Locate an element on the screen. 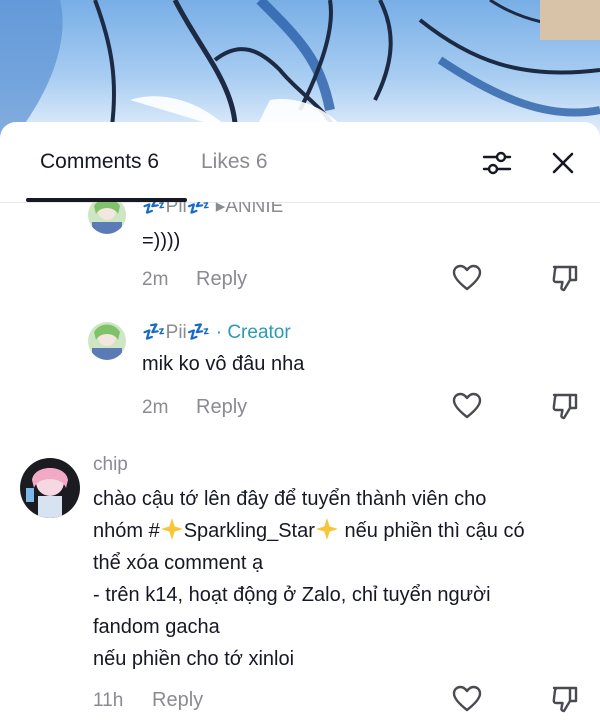  tab-likes: Likes 6 is located at coordinates (234, 162).